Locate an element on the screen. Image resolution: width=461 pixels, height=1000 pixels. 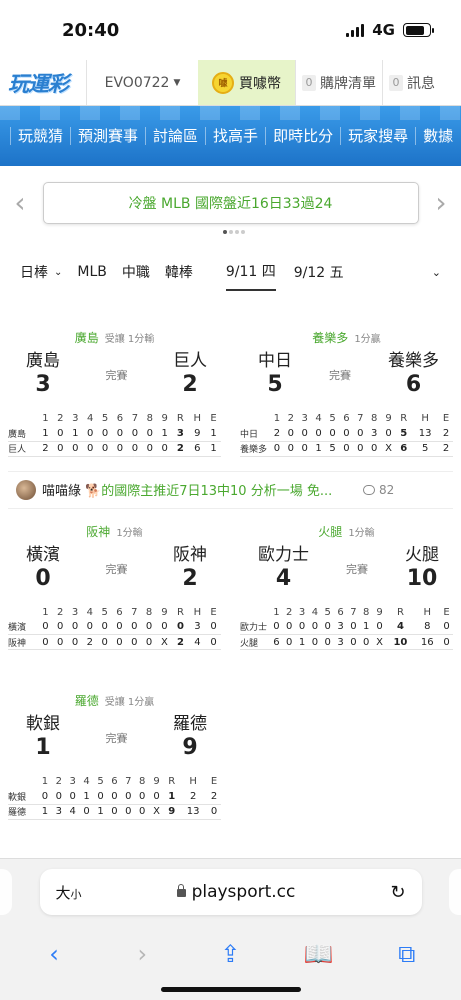
promo-username: 喵喵綠 is located at coordinates (62, 491).